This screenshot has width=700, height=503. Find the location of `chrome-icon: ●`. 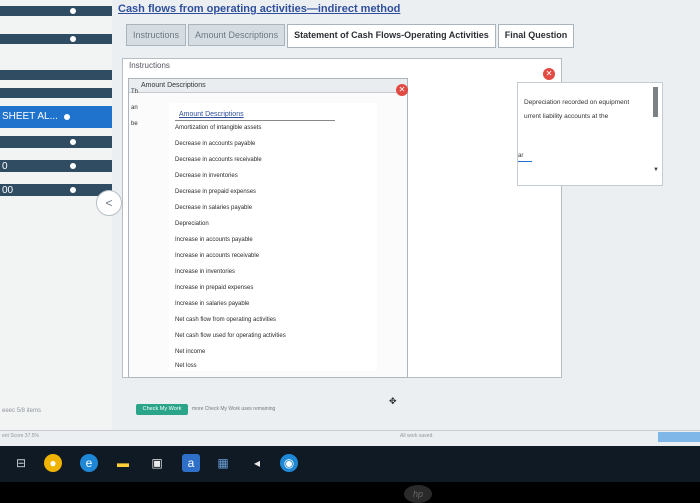

chrome-icon: ● is located at coordinates (53, 463).